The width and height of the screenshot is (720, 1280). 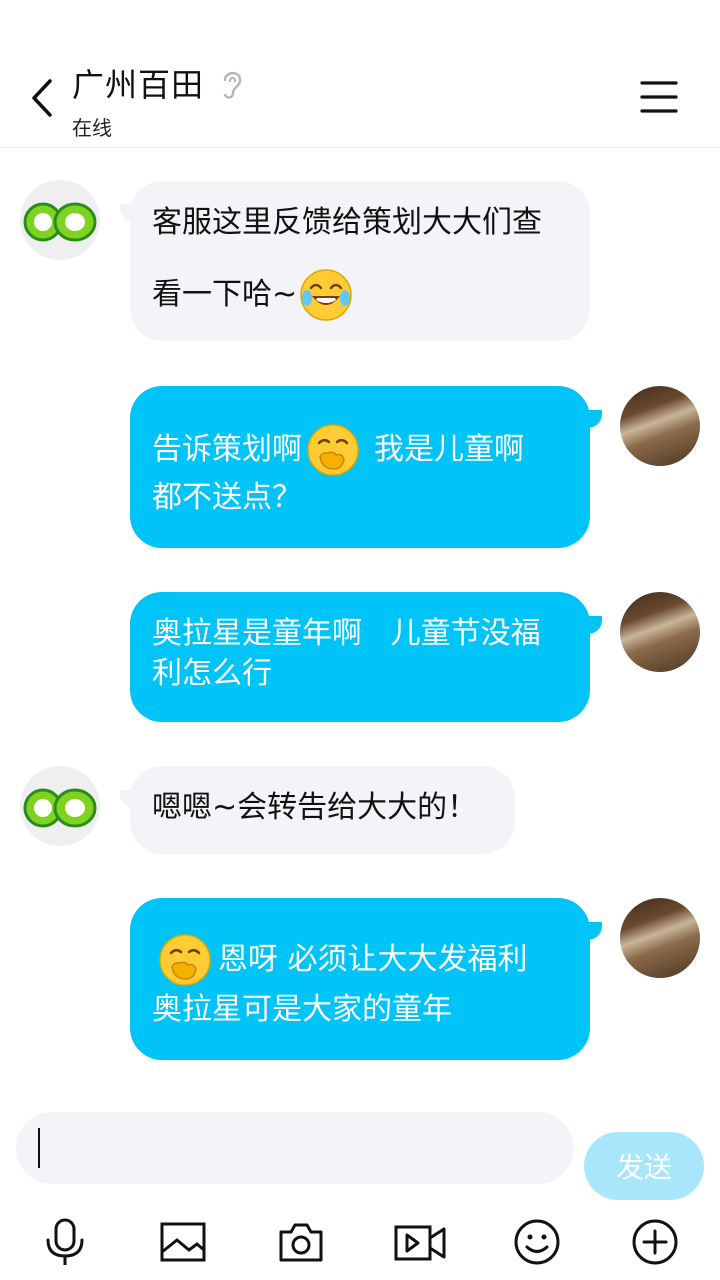 What do you see at coordinates (183, 1242) in the screenshot?
I see `image-icon` at bounding box center [183, 1242].